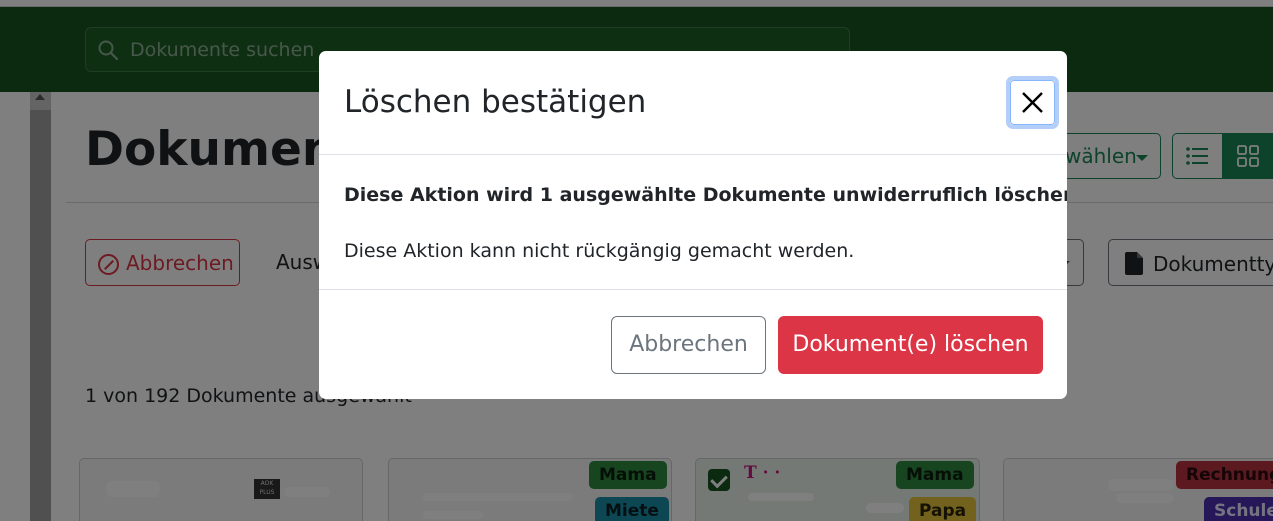 This screenshot has width=1273, height=521. What do you see at coordinates (495, 102) in the screenshot?
I see `dialog-title: Löschen bestätigen` at bounding box center [495, 102].